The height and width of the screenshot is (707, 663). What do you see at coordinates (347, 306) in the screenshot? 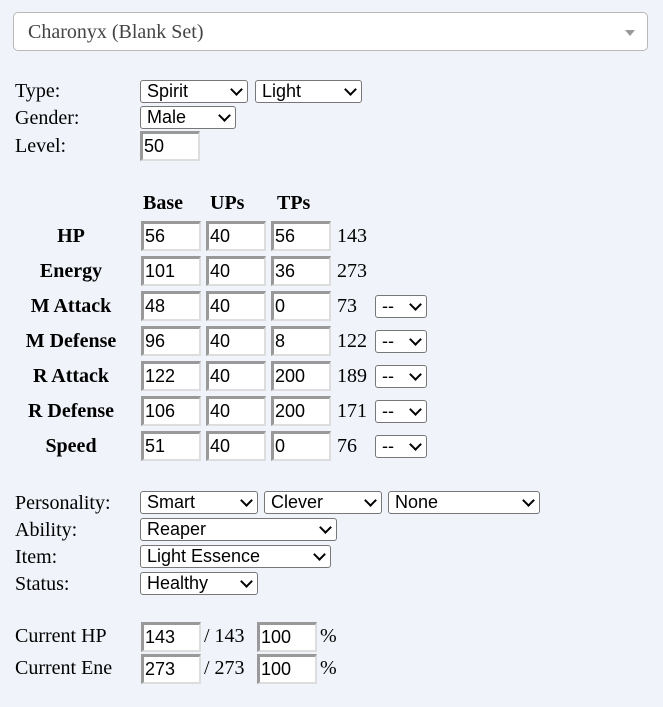
I see `stat-total: 73` at bounding box center [347, 306].